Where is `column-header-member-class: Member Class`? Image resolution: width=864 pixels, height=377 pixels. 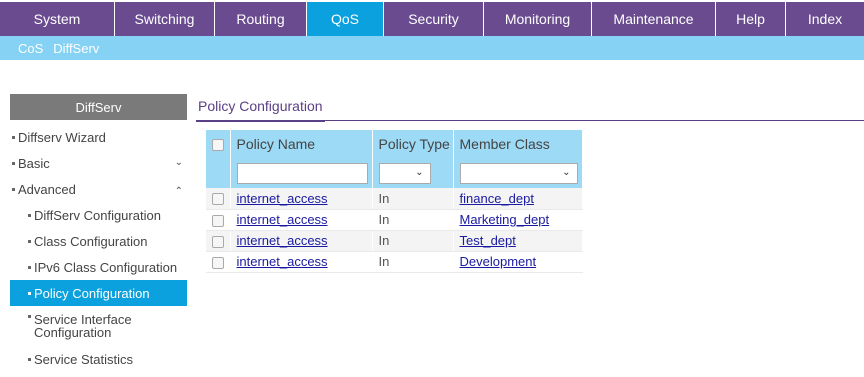 column-header-member-class: Member Class is located at coordinates (518, 144).